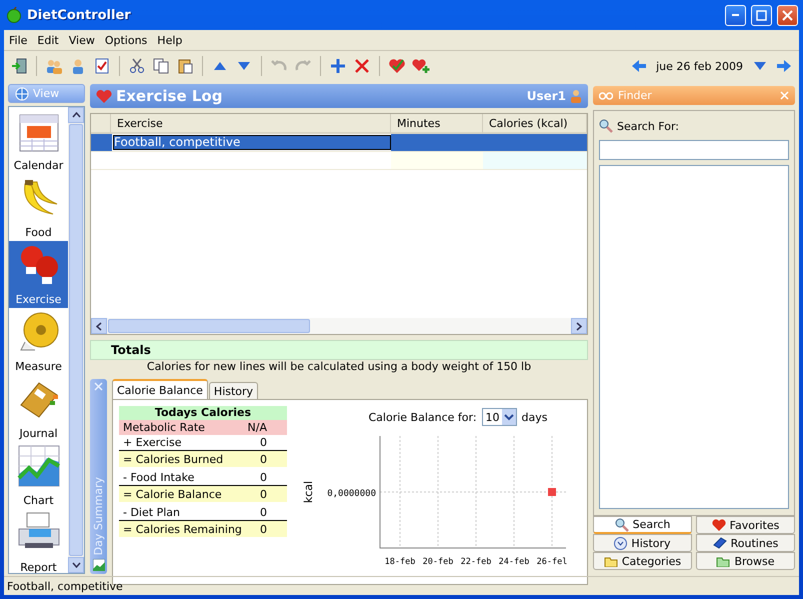 This screenshot has width=803, height=599. I want to click on balance-label: Calorie Balance for:, so click(422, 417).